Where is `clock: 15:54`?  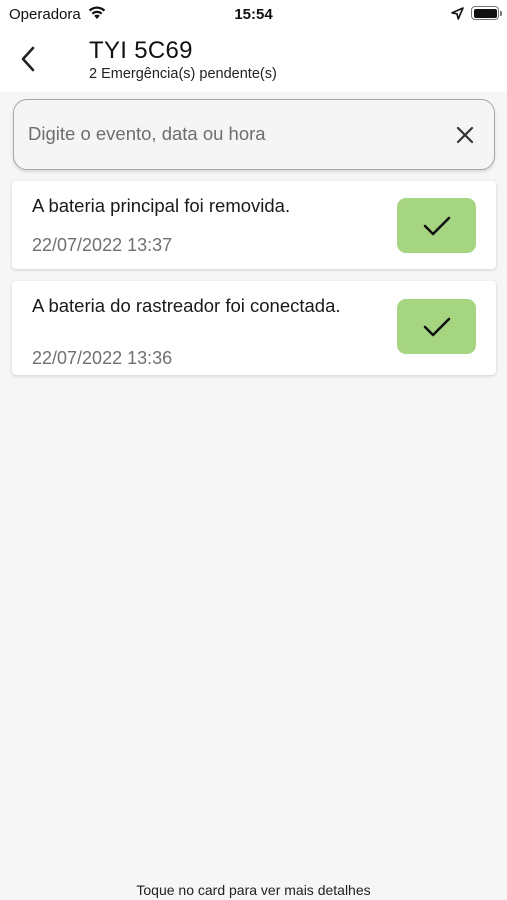
clock: 15:54 is located at coordinates (253, 14).